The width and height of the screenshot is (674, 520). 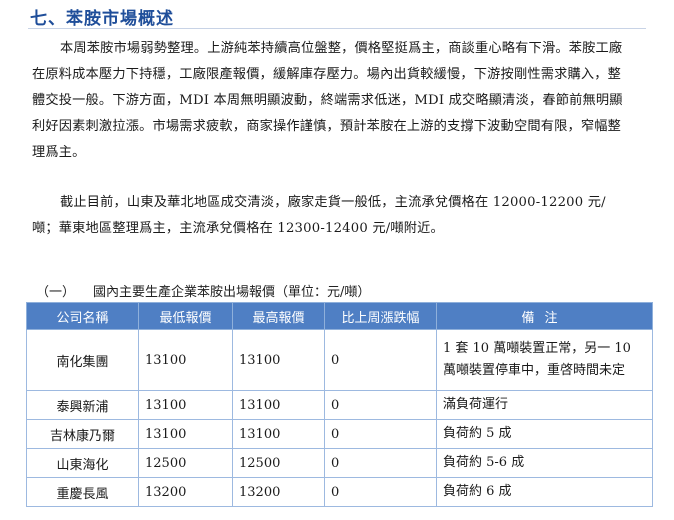 What do you see at coordinates (278, 492) in the screenshot?
I see `max-price-cell: 13200` at bounding box center [278, 492].